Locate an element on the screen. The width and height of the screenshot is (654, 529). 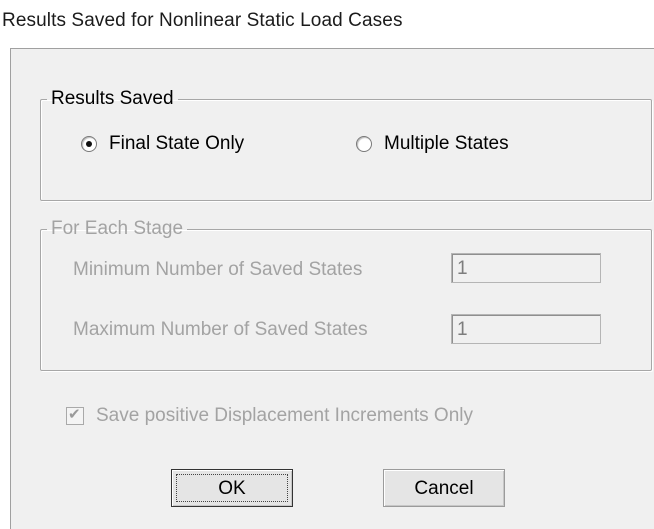
results-saved-legend: Results Saved is located at coordinates (112, 98).